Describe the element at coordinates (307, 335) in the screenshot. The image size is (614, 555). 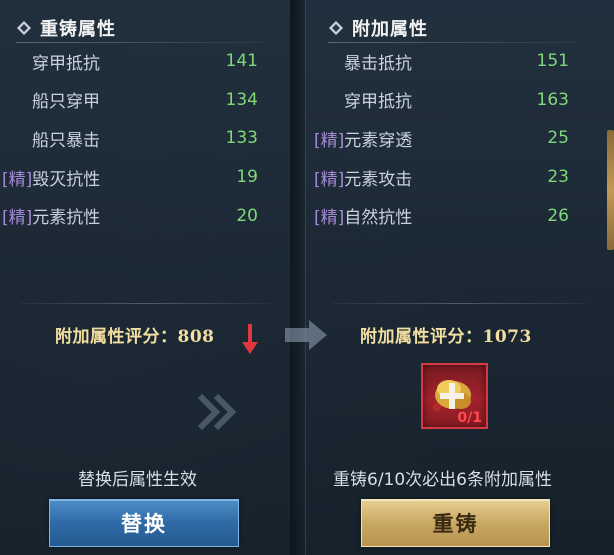
I see `transfer-arrow-icon` at that location.